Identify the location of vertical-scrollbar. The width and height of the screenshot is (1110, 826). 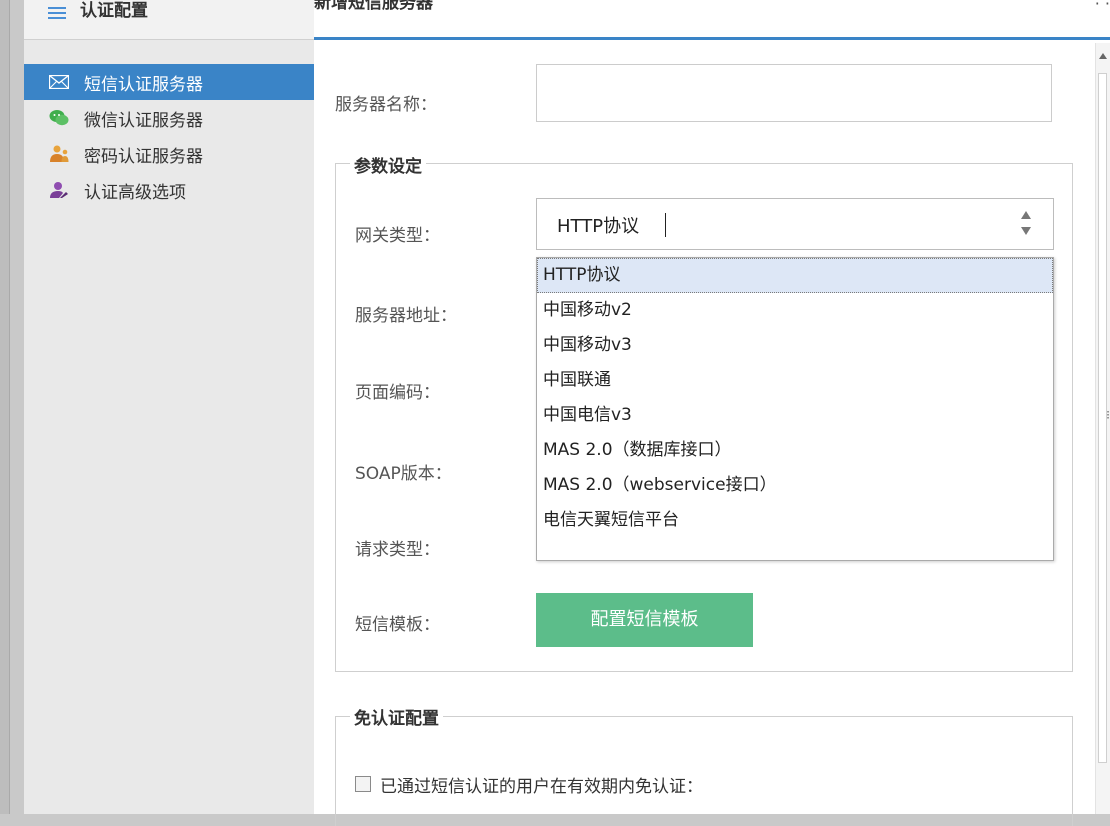
(1102, 428).